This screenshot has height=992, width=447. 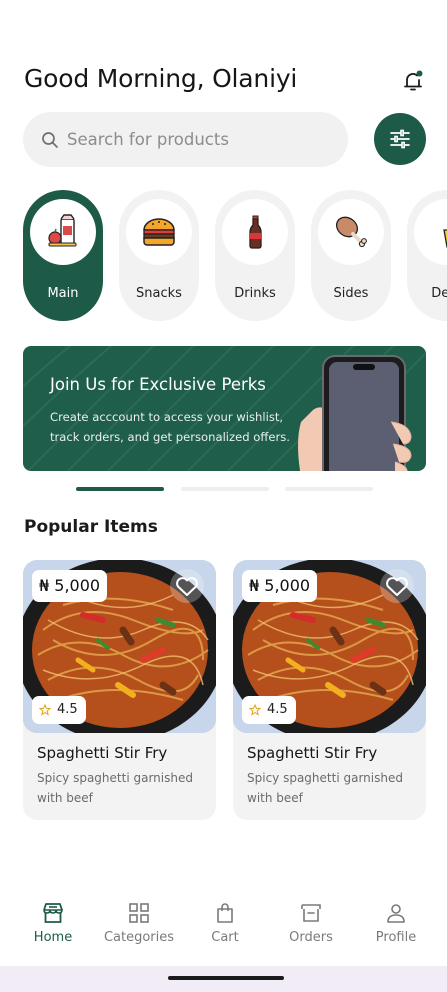 I want to click on tab-label: Profile, so click(x=396, y=937).